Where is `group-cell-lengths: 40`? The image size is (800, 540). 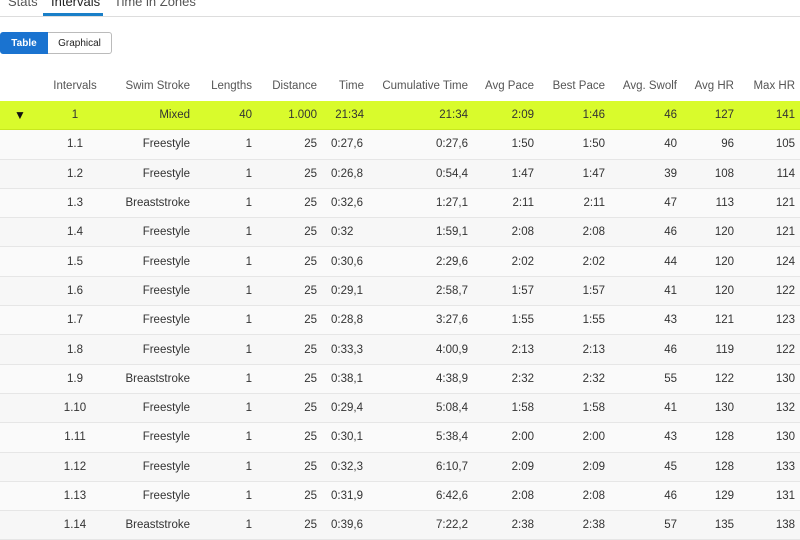
group-cell-lengths: 40 is located at coordinates (245, 115).